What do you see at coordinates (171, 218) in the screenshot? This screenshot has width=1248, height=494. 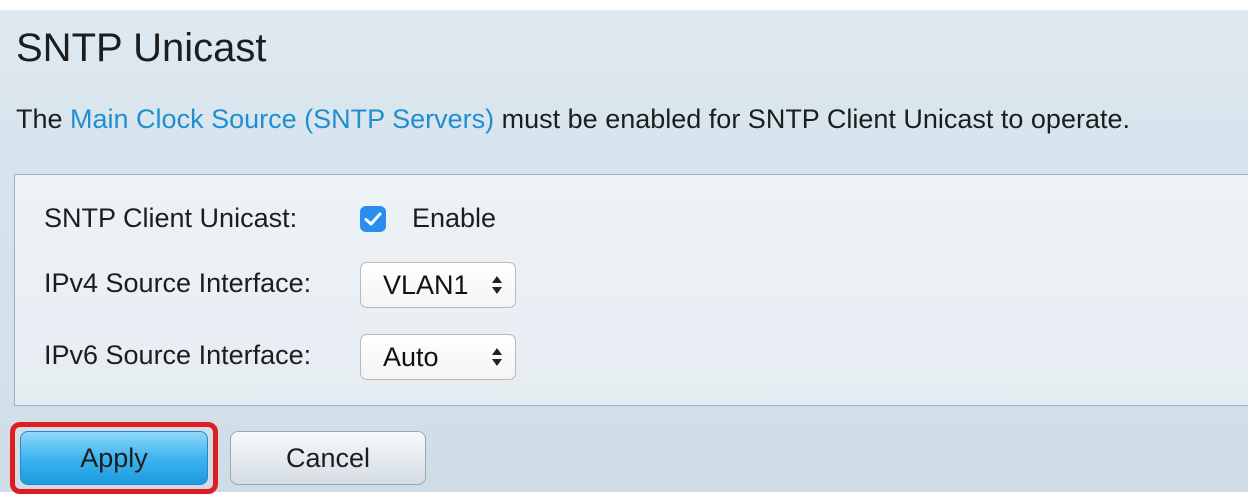 I see `client-unicast-label: SNTP Client Unicast:` at bounding box center [171, 218].